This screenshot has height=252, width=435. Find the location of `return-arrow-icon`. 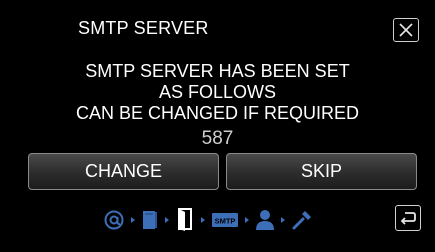

return-arrow-icon is located at coordinates (408, 218).